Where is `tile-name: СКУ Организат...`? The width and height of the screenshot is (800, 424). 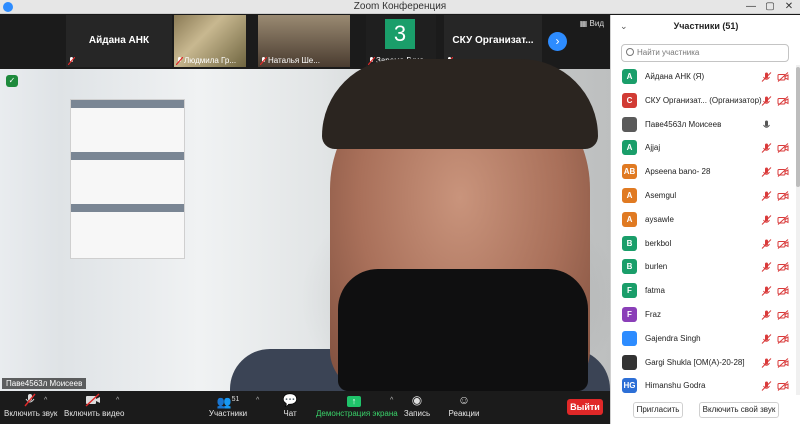
tile-name: СКУ Организат... is located at coordinates (493, 40).